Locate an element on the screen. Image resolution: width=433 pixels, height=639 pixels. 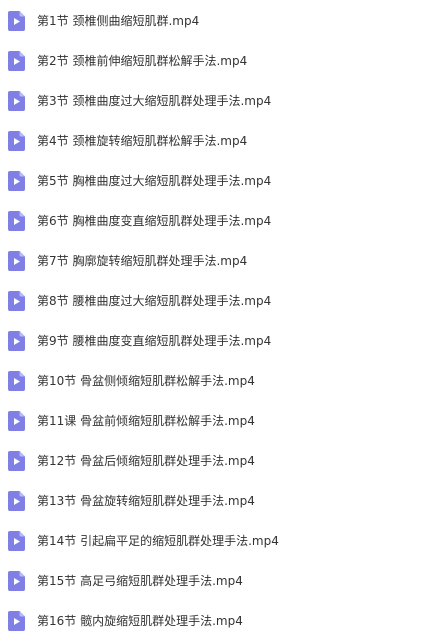
file-row: 第4节 颈椎旋转缩短肌群松解手法.mp4 is located at coordinates (216, 141).